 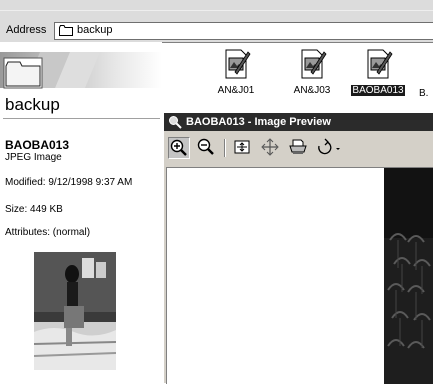 What do you see at coordinates (424, 93) in the screenshot?
I see `file-label: B.` at bounding box center [424, 93].